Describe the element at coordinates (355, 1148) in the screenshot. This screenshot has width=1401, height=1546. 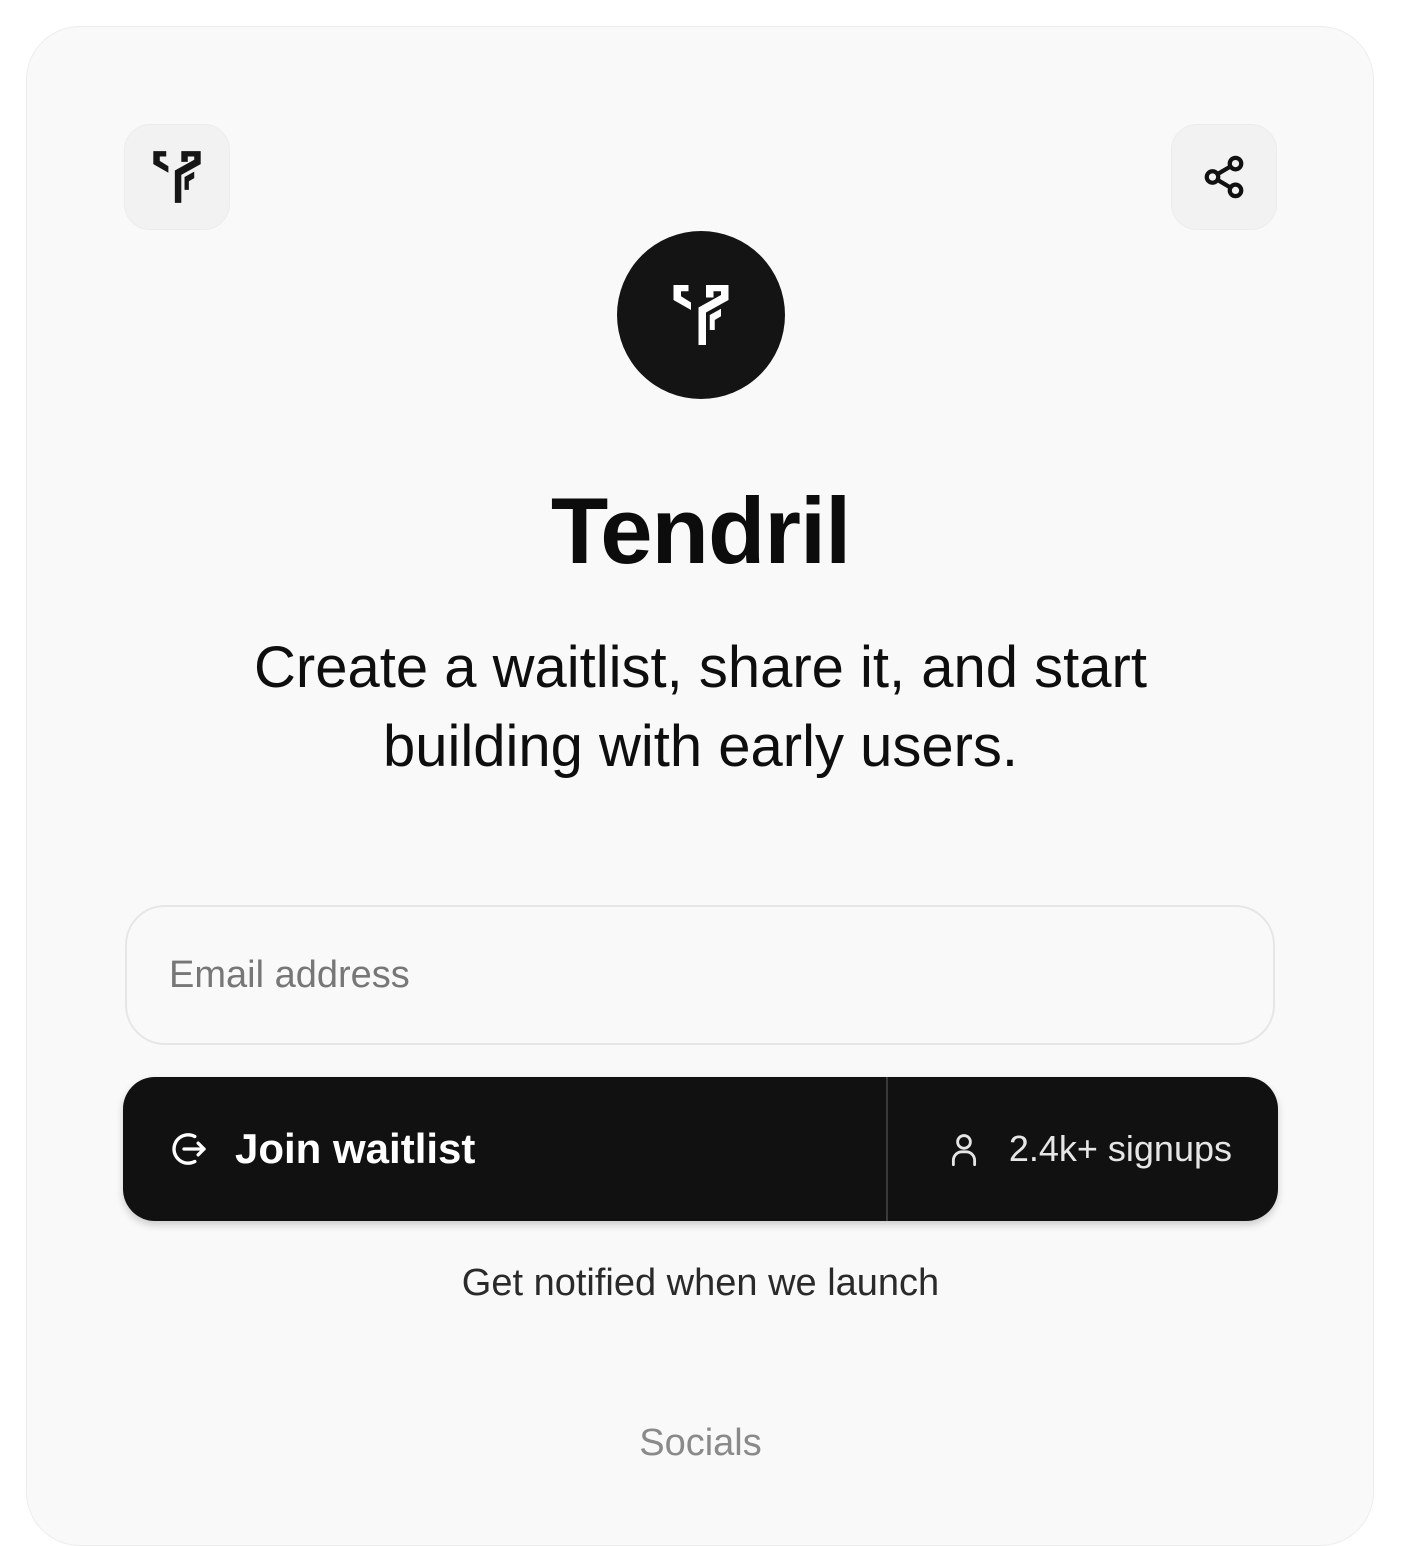
I see `join-waitlist-label: Join waitlist` at that location.